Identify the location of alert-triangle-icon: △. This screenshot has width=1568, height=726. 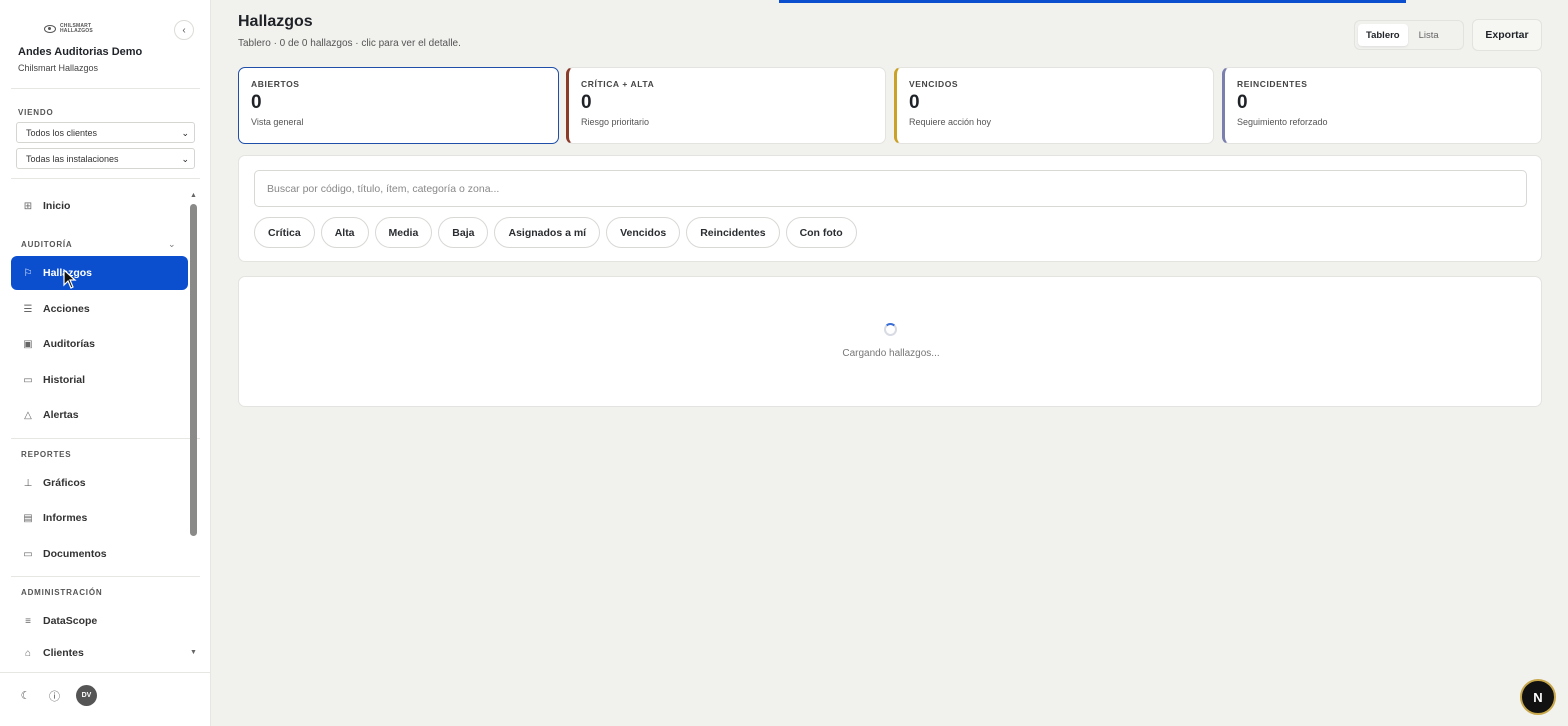
(28, 415).